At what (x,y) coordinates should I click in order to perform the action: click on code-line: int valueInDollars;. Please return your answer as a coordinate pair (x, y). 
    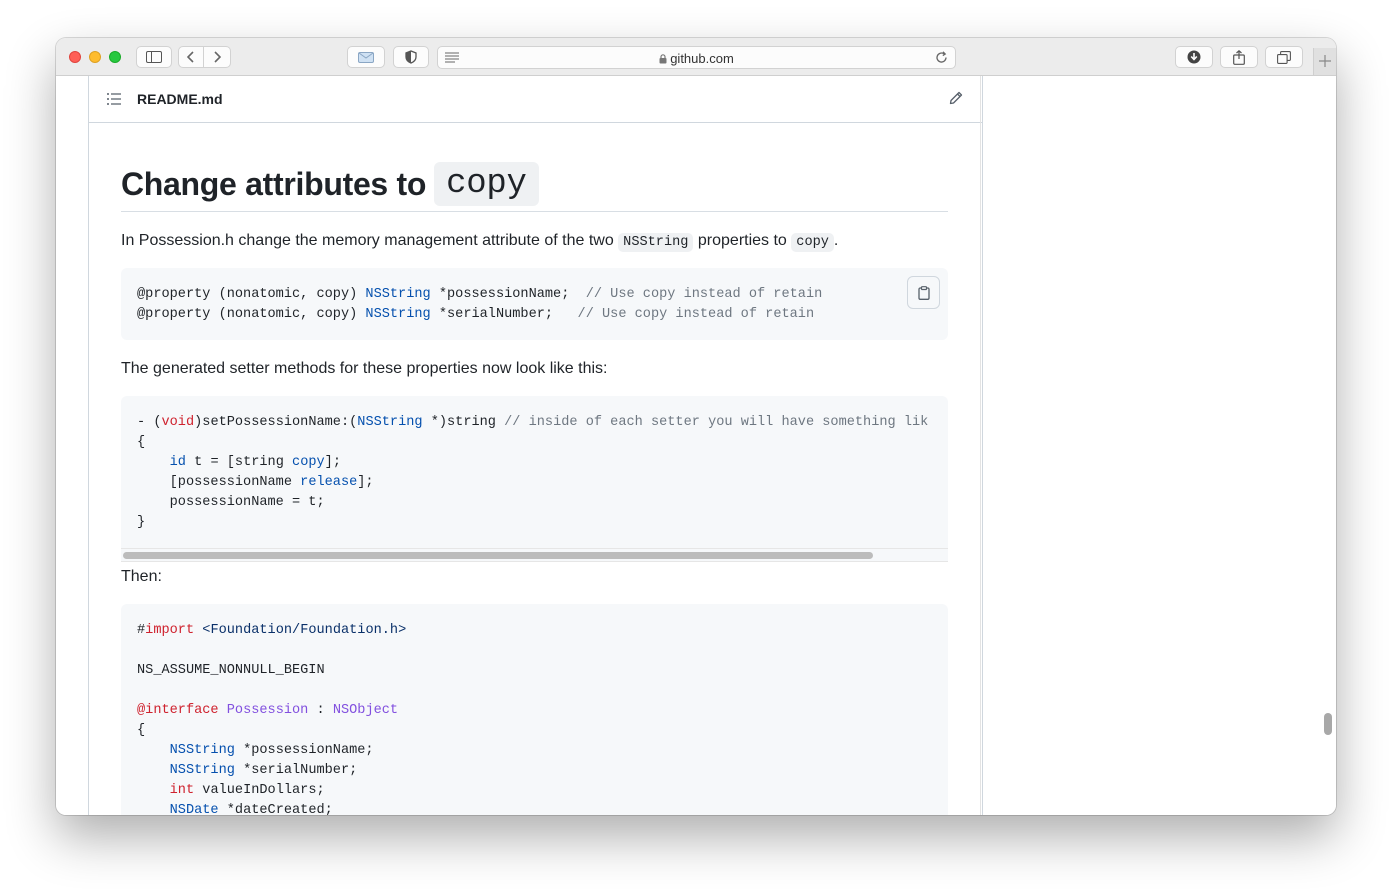
    Looking at the image, I should click on (247, 790).